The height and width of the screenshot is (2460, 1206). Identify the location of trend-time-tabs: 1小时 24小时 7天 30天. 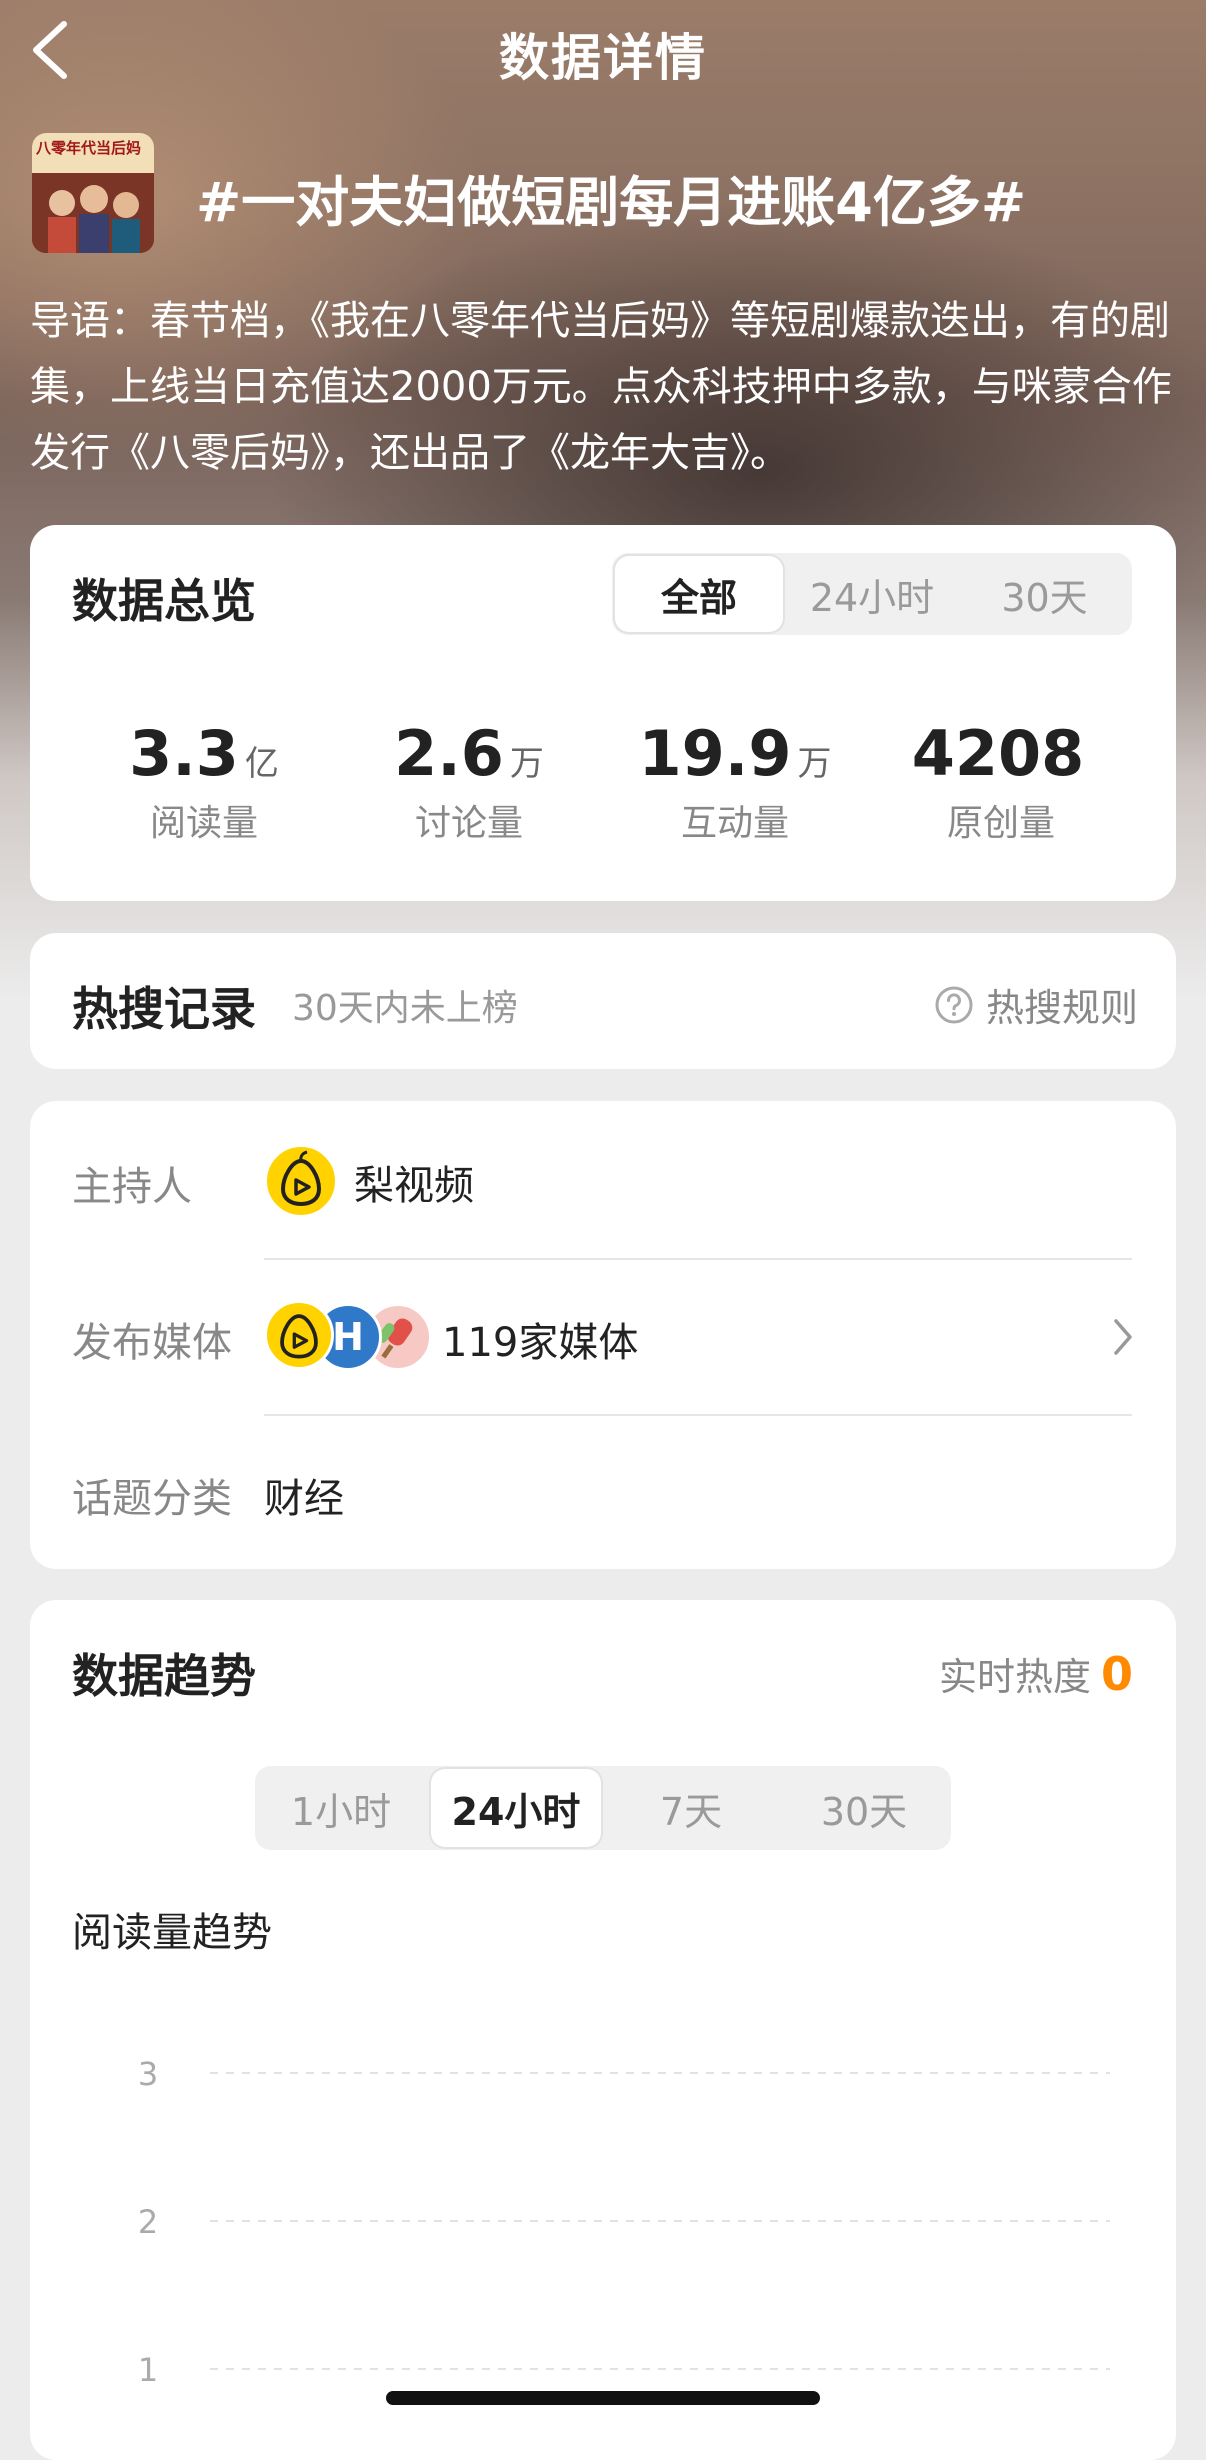
(603, 1808).